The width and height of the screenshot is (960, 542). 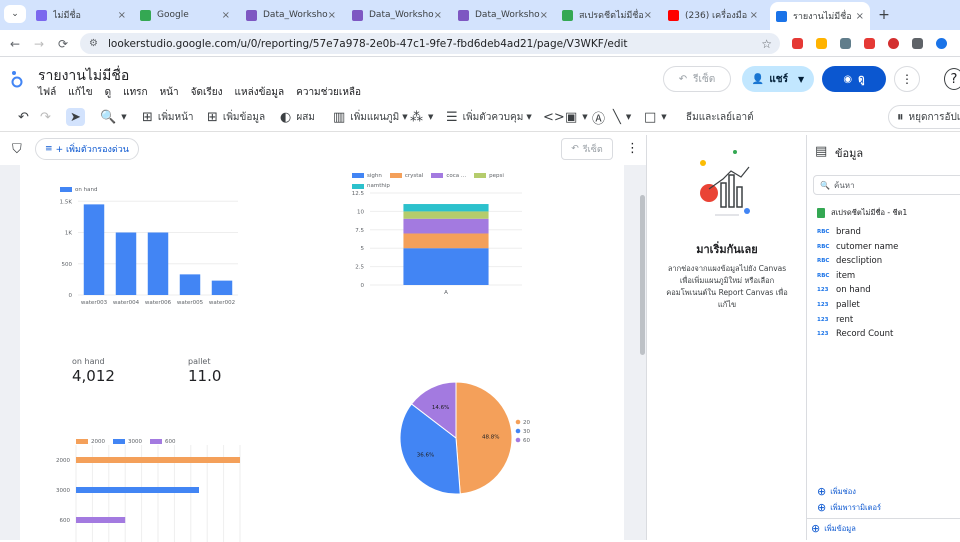 I want to click on help-icon: ?, so click(x=952, y=79).